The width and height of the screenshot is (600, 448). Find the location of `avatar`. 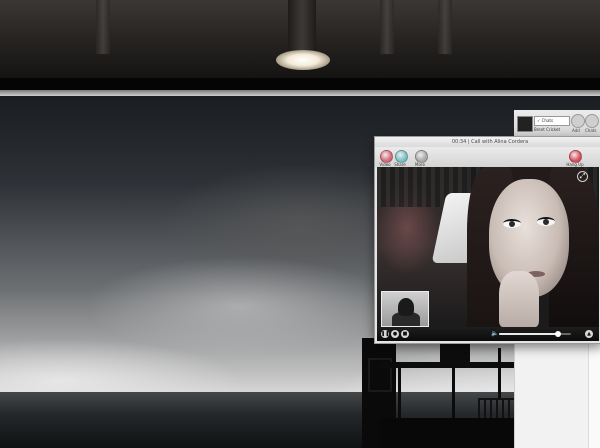

avatar is located at coordinates (525, 124).